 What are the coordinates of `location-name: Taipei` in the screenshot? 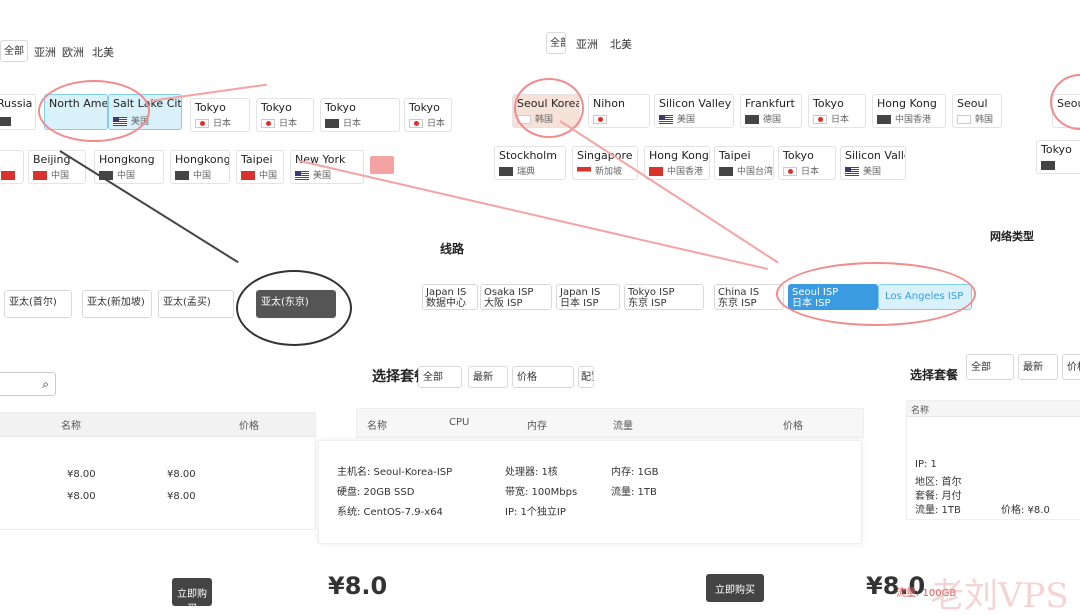 It's located at (257, 159).